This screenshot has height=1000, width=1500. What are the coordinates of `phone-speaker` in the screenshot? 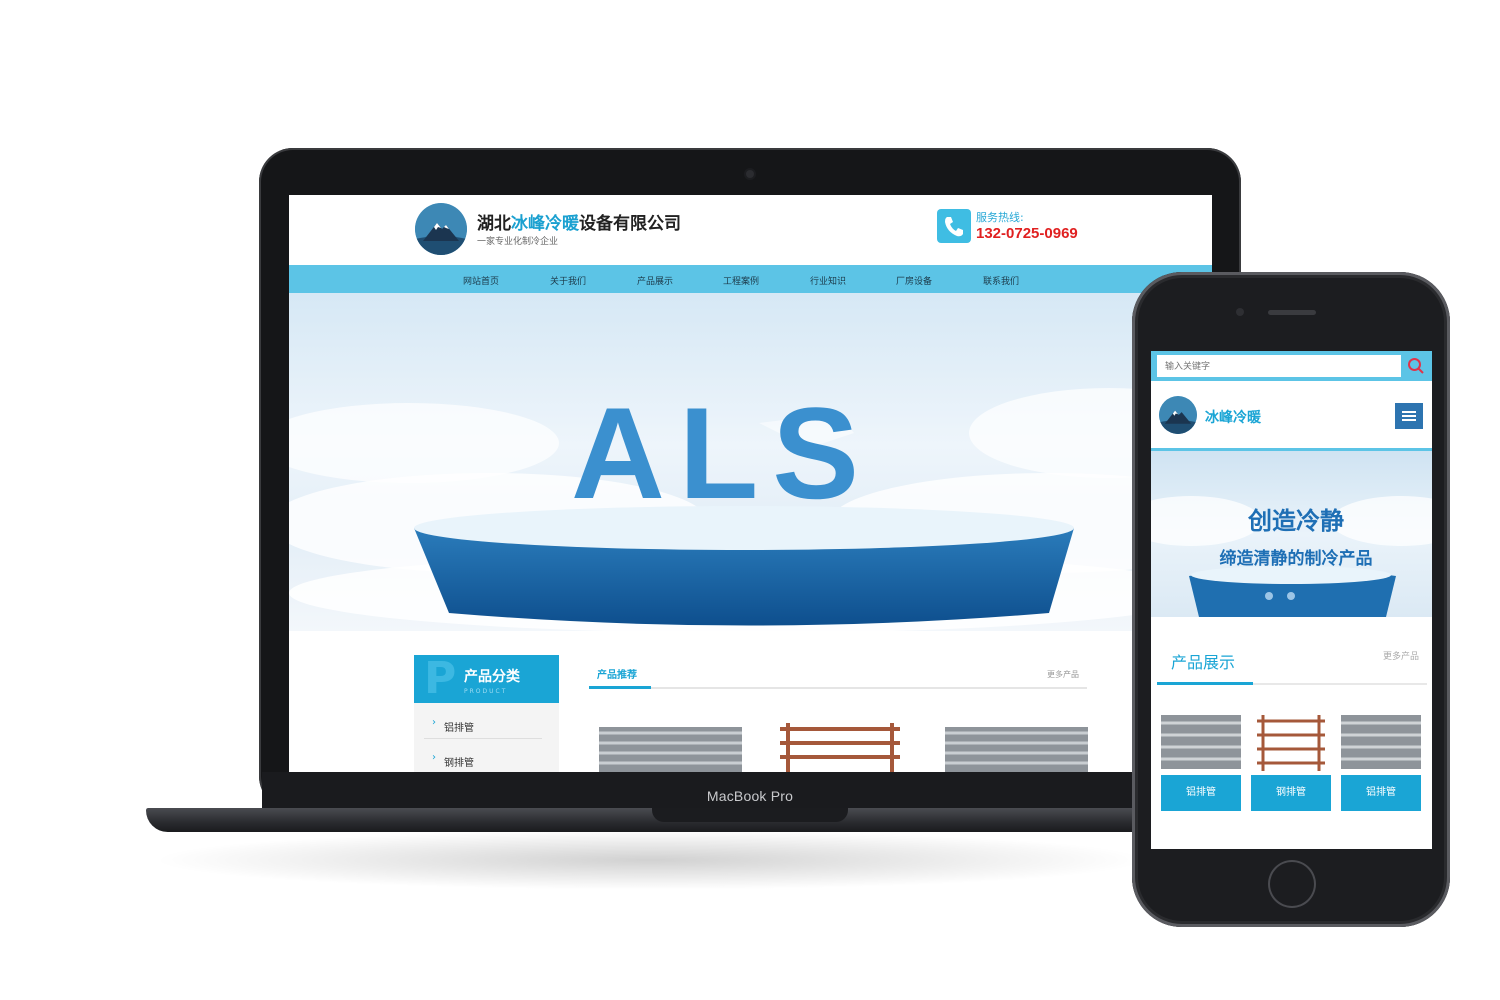 It's located at (1292, 312).